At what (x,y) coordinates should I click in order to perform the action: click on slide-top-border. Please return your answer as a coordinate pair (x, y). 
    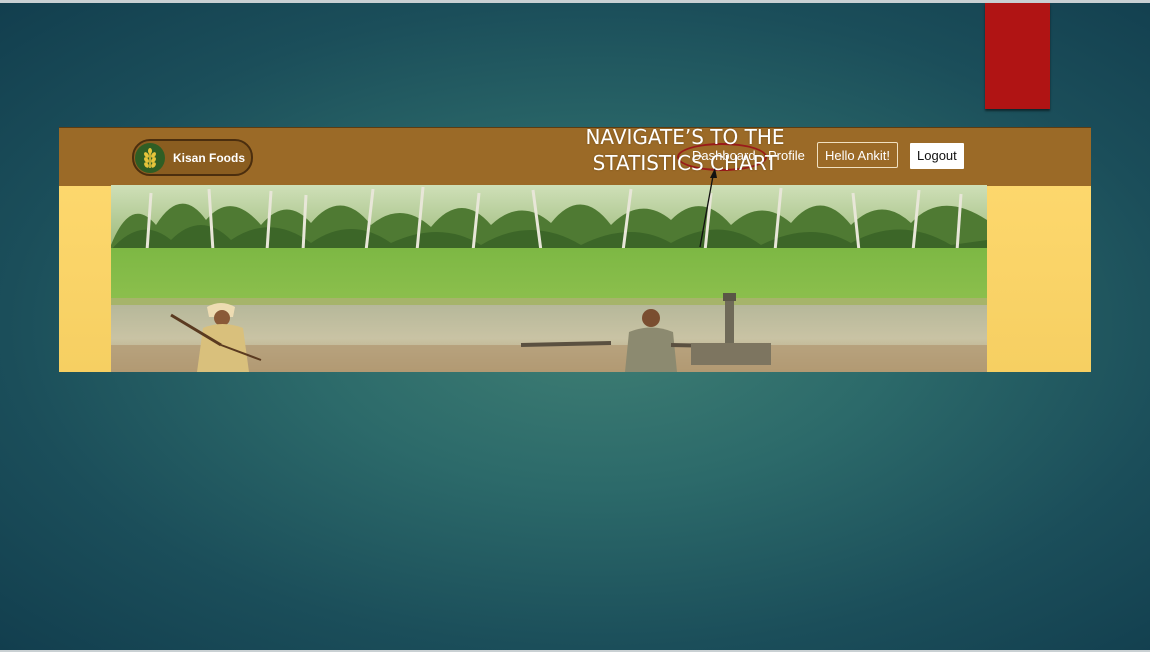
    Looking at the image, I should click on (575, 1).